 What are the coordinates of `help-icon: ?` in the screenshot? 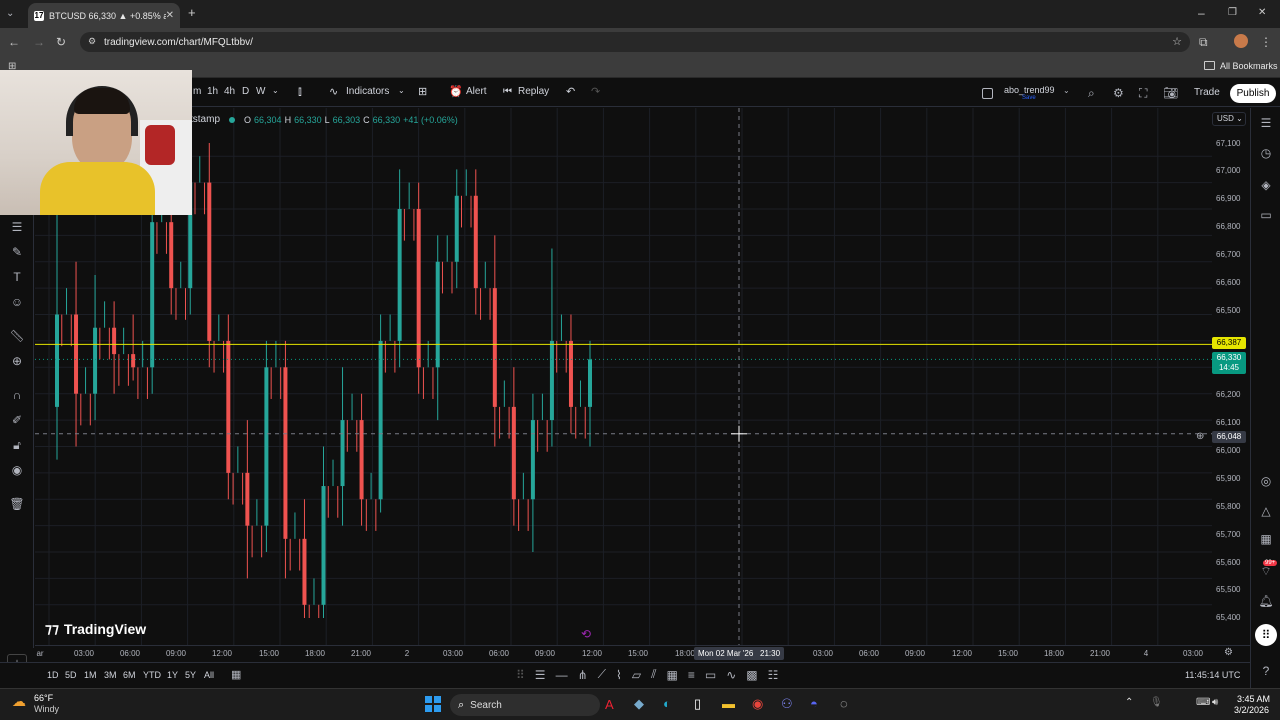 It's located at (1266, 672).